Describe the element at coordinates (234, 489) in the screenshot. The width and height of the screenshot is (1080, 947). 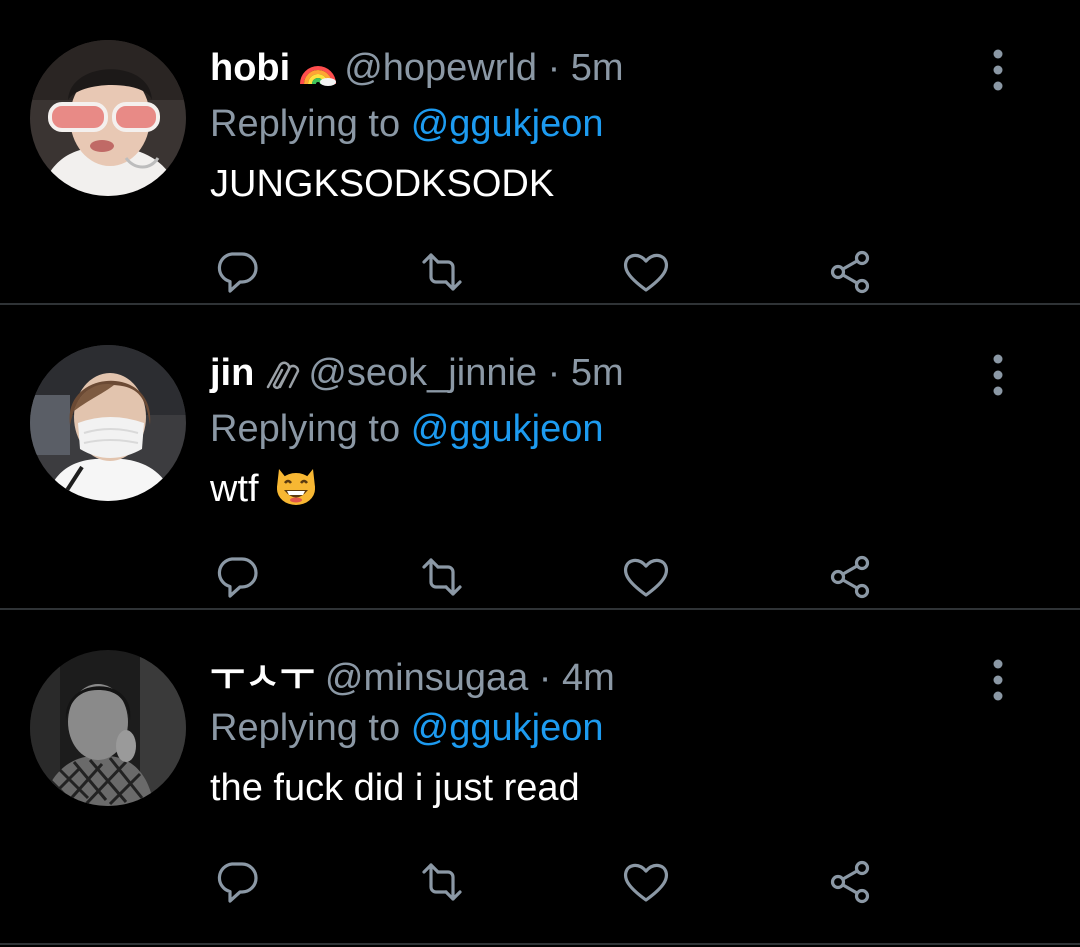
I see `tweet-text: wtf` at that location.